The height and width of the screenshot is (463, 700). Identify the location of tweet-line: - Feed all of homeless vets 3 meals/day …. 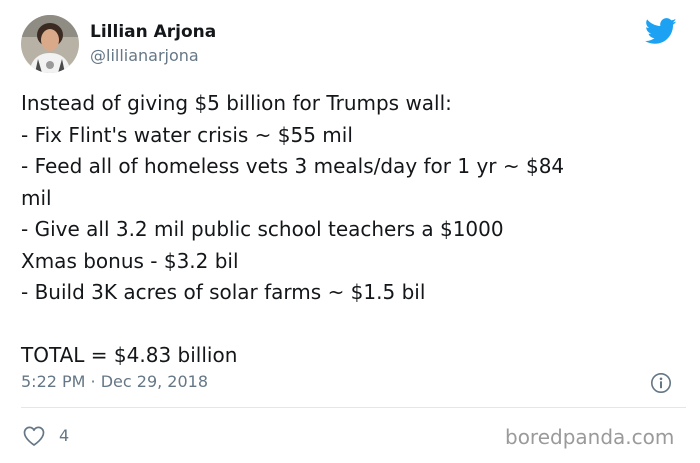
(293, 166).